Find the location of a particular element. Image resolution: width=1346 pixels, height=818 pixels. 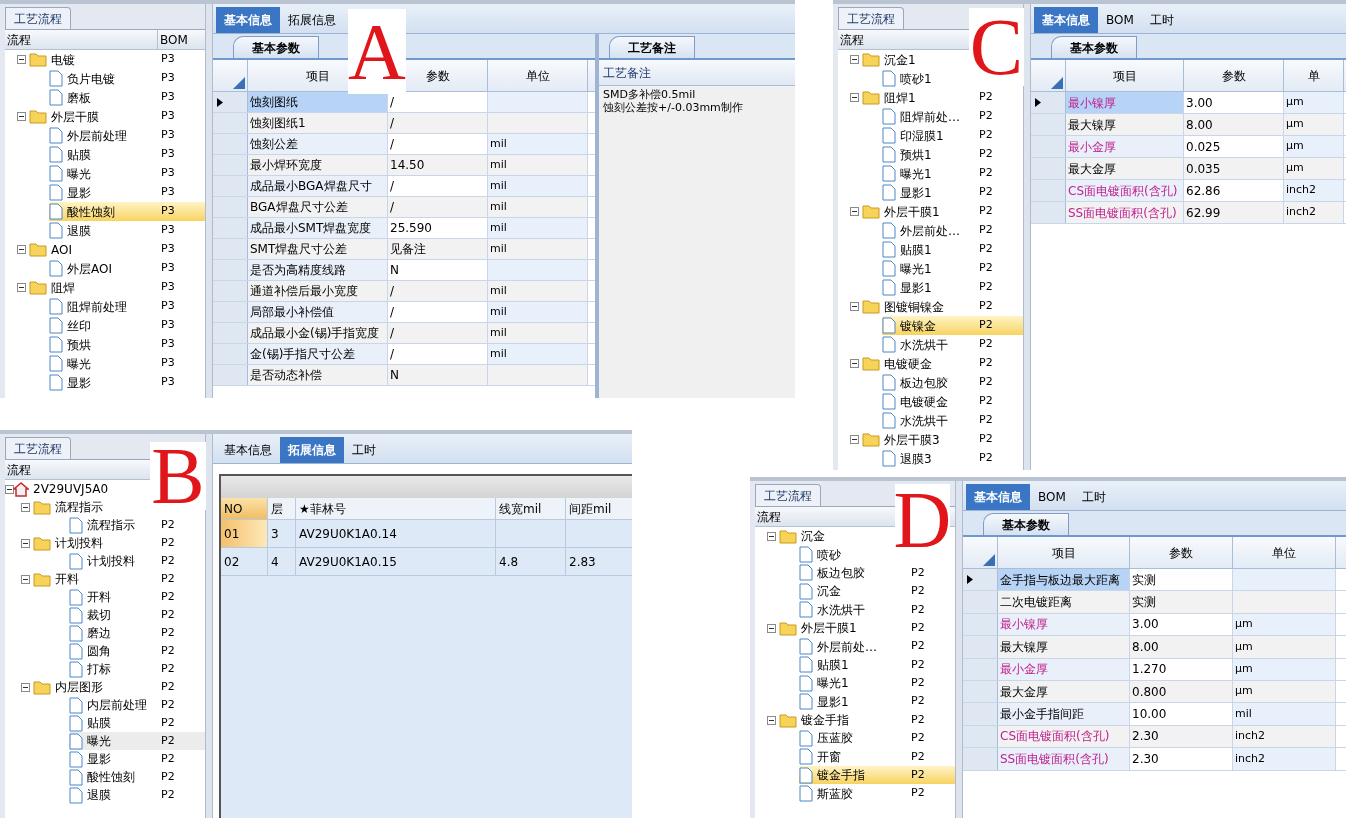

tree-item: 阻焊1 P2 is located at coordinates (942, 97).